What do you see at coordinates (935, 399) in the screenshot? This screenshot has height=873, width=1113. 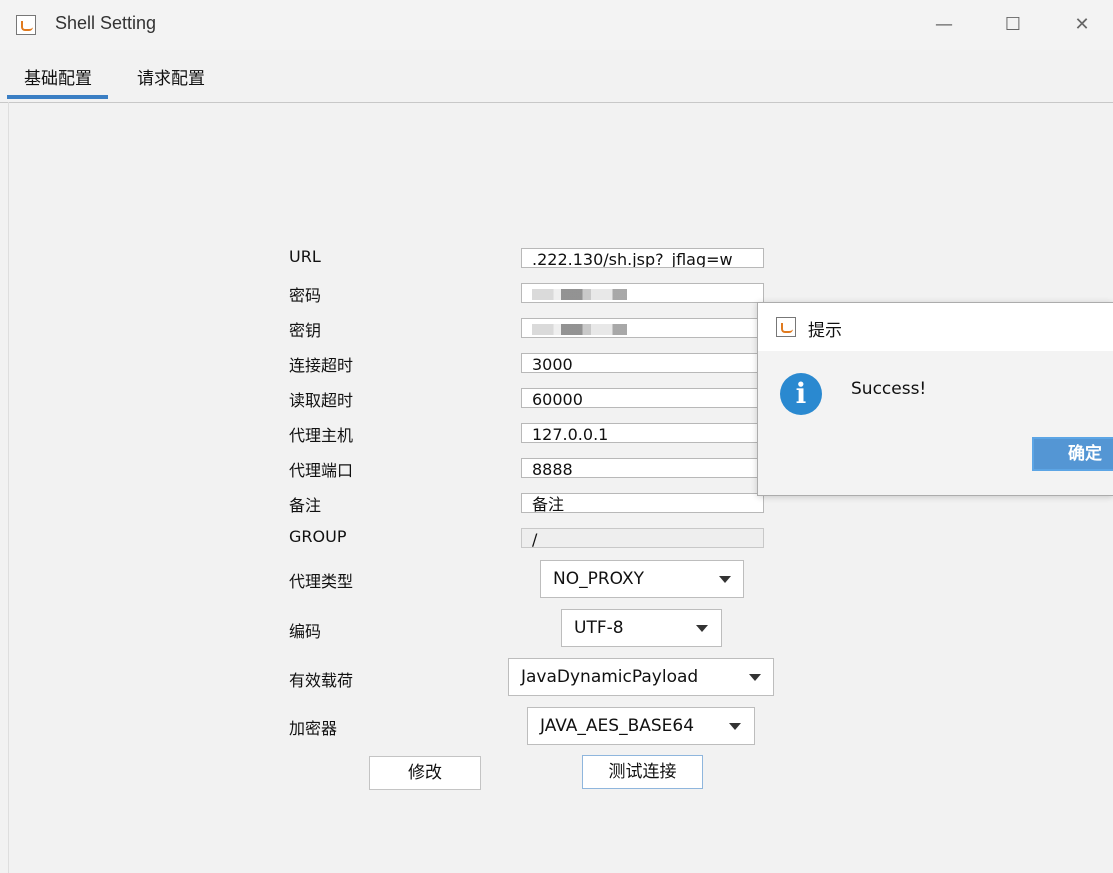 I see `success-dialog: 提示 i Success! 确定` at bounding box center [935, 399].